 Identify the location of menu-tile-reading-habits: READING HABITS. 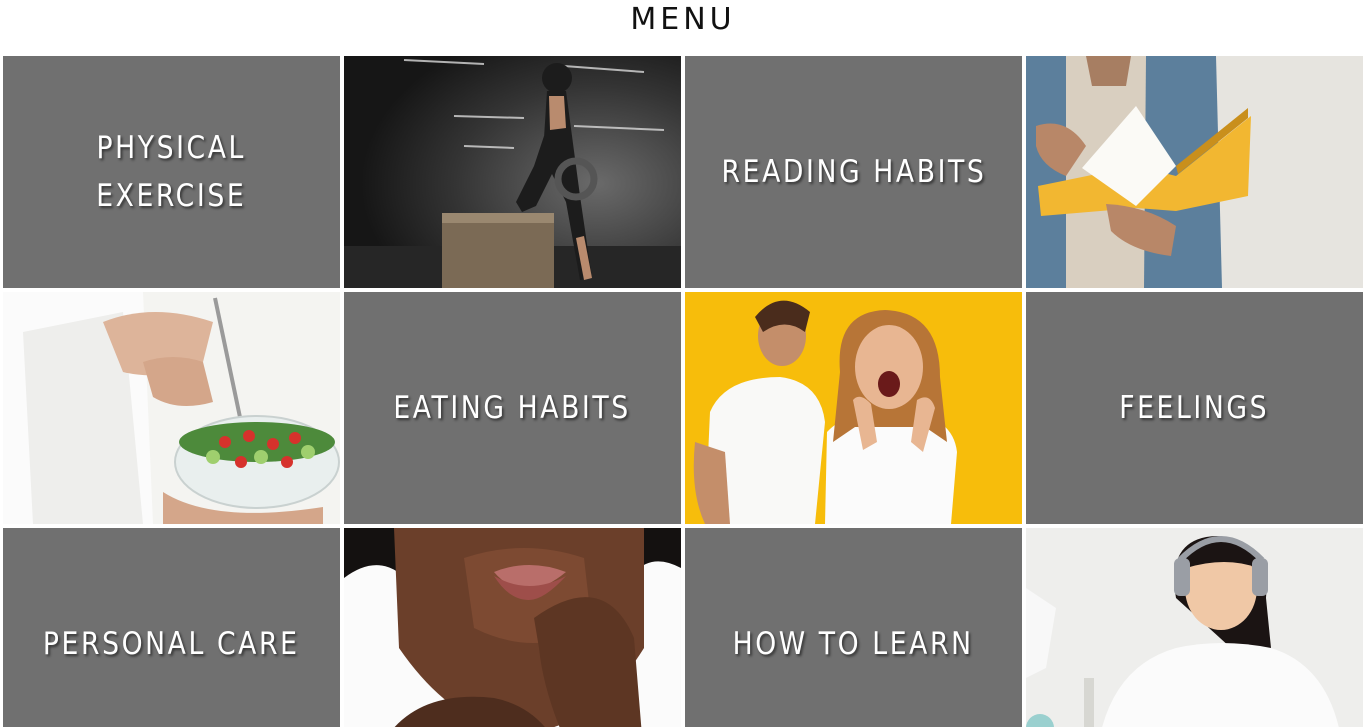
(853, 172).